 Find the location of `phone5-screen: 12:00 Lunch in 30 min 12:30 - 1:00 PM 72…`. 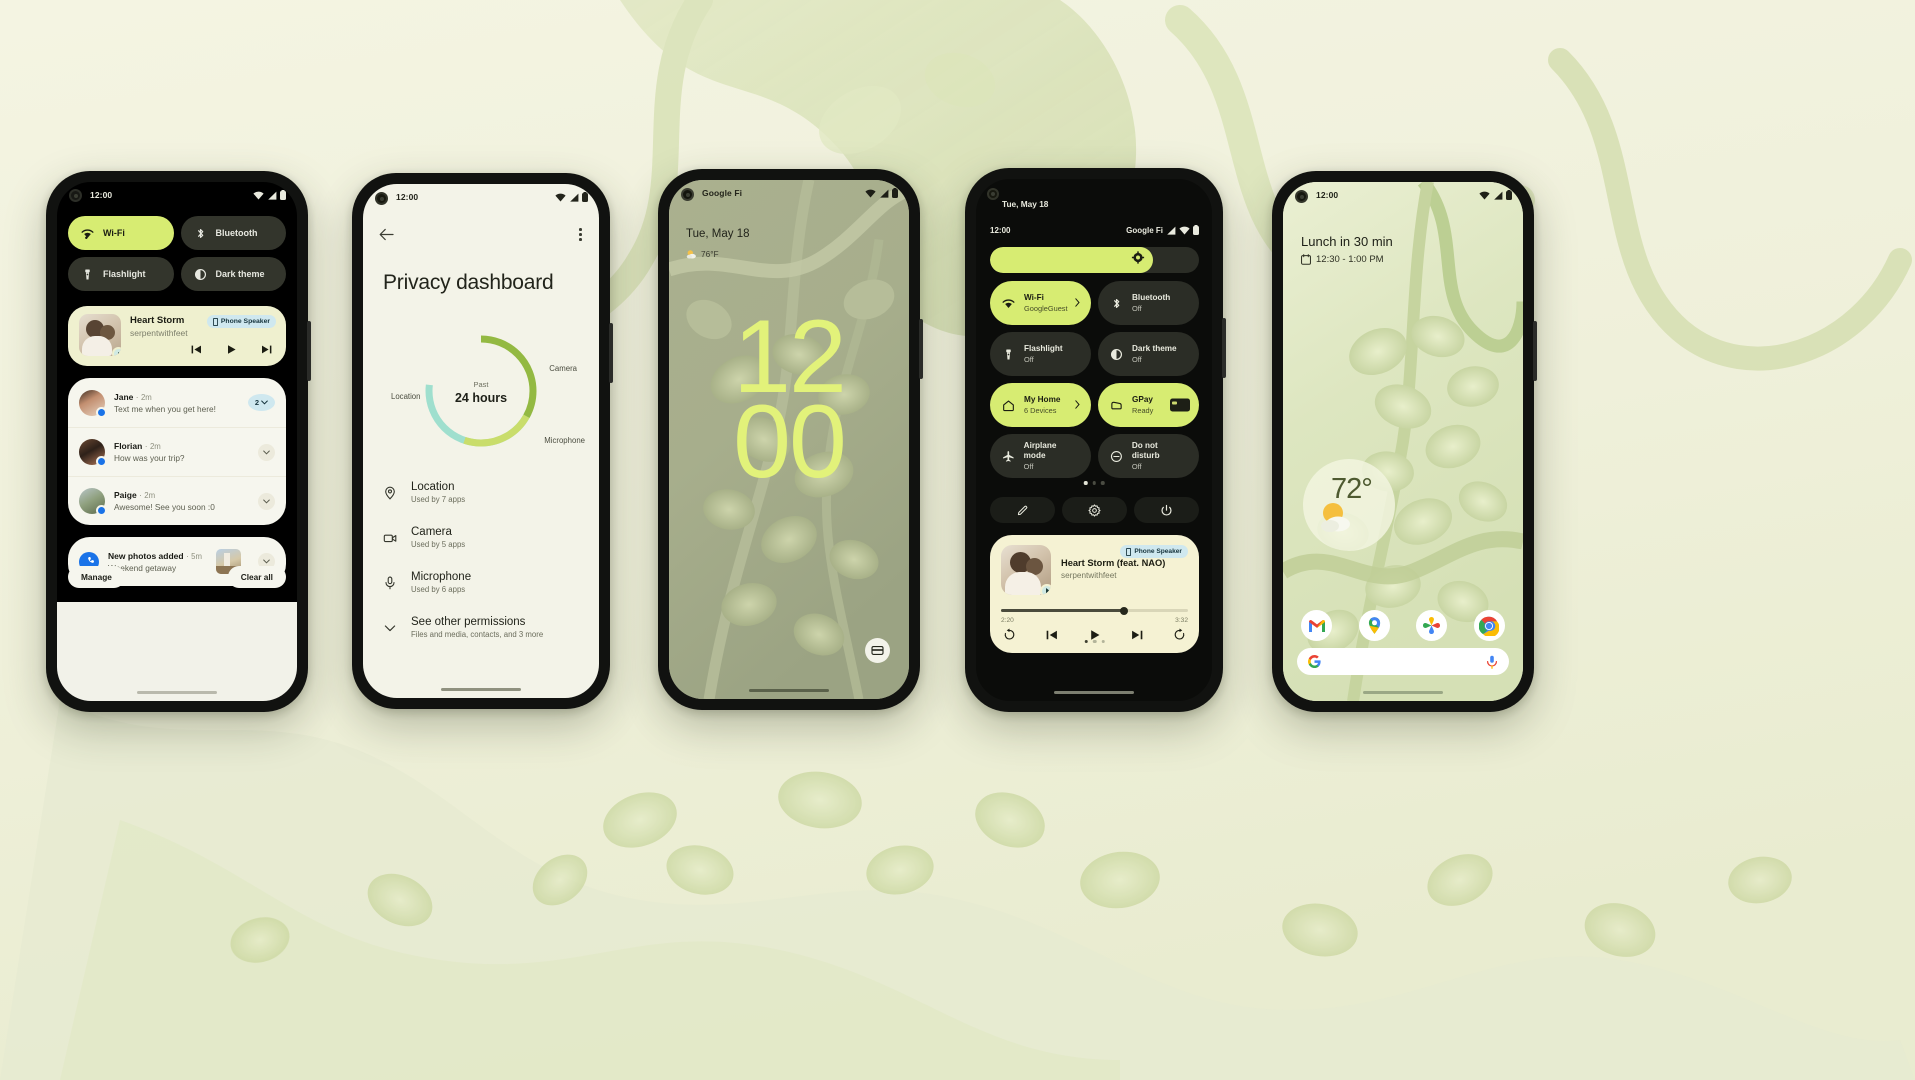

phone5-screen: 12:00 Lunch in 30 min 12:30 - 1:00 PM 72… is located at coordinates (1403, 441).